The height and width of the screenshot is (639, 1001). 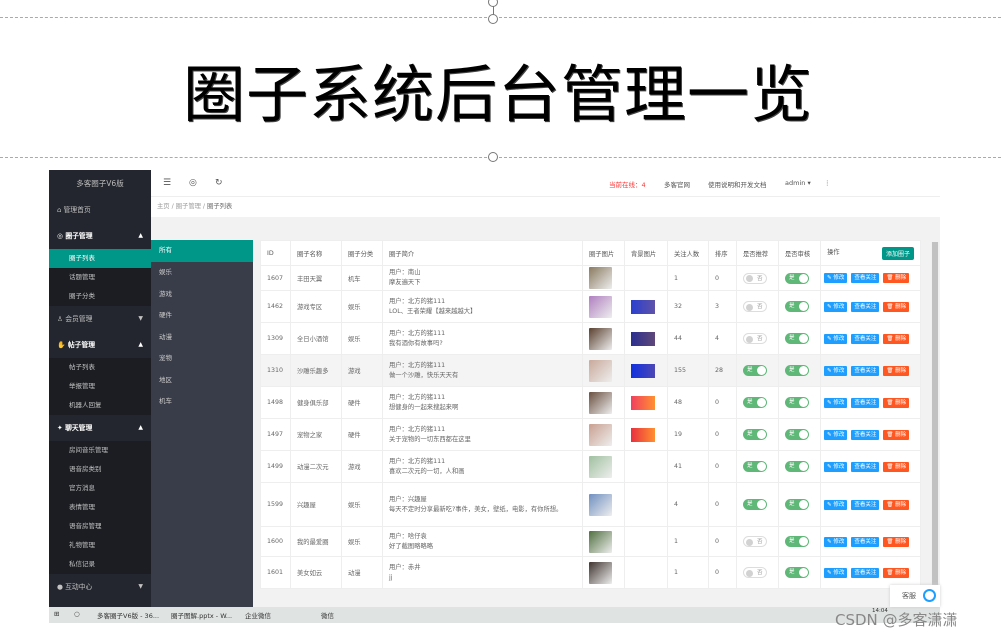 What do you see at coordinates (100, 405) in the screenshot?
I see `submenu-item: 机器人回复` at bounding box center [100, 405].